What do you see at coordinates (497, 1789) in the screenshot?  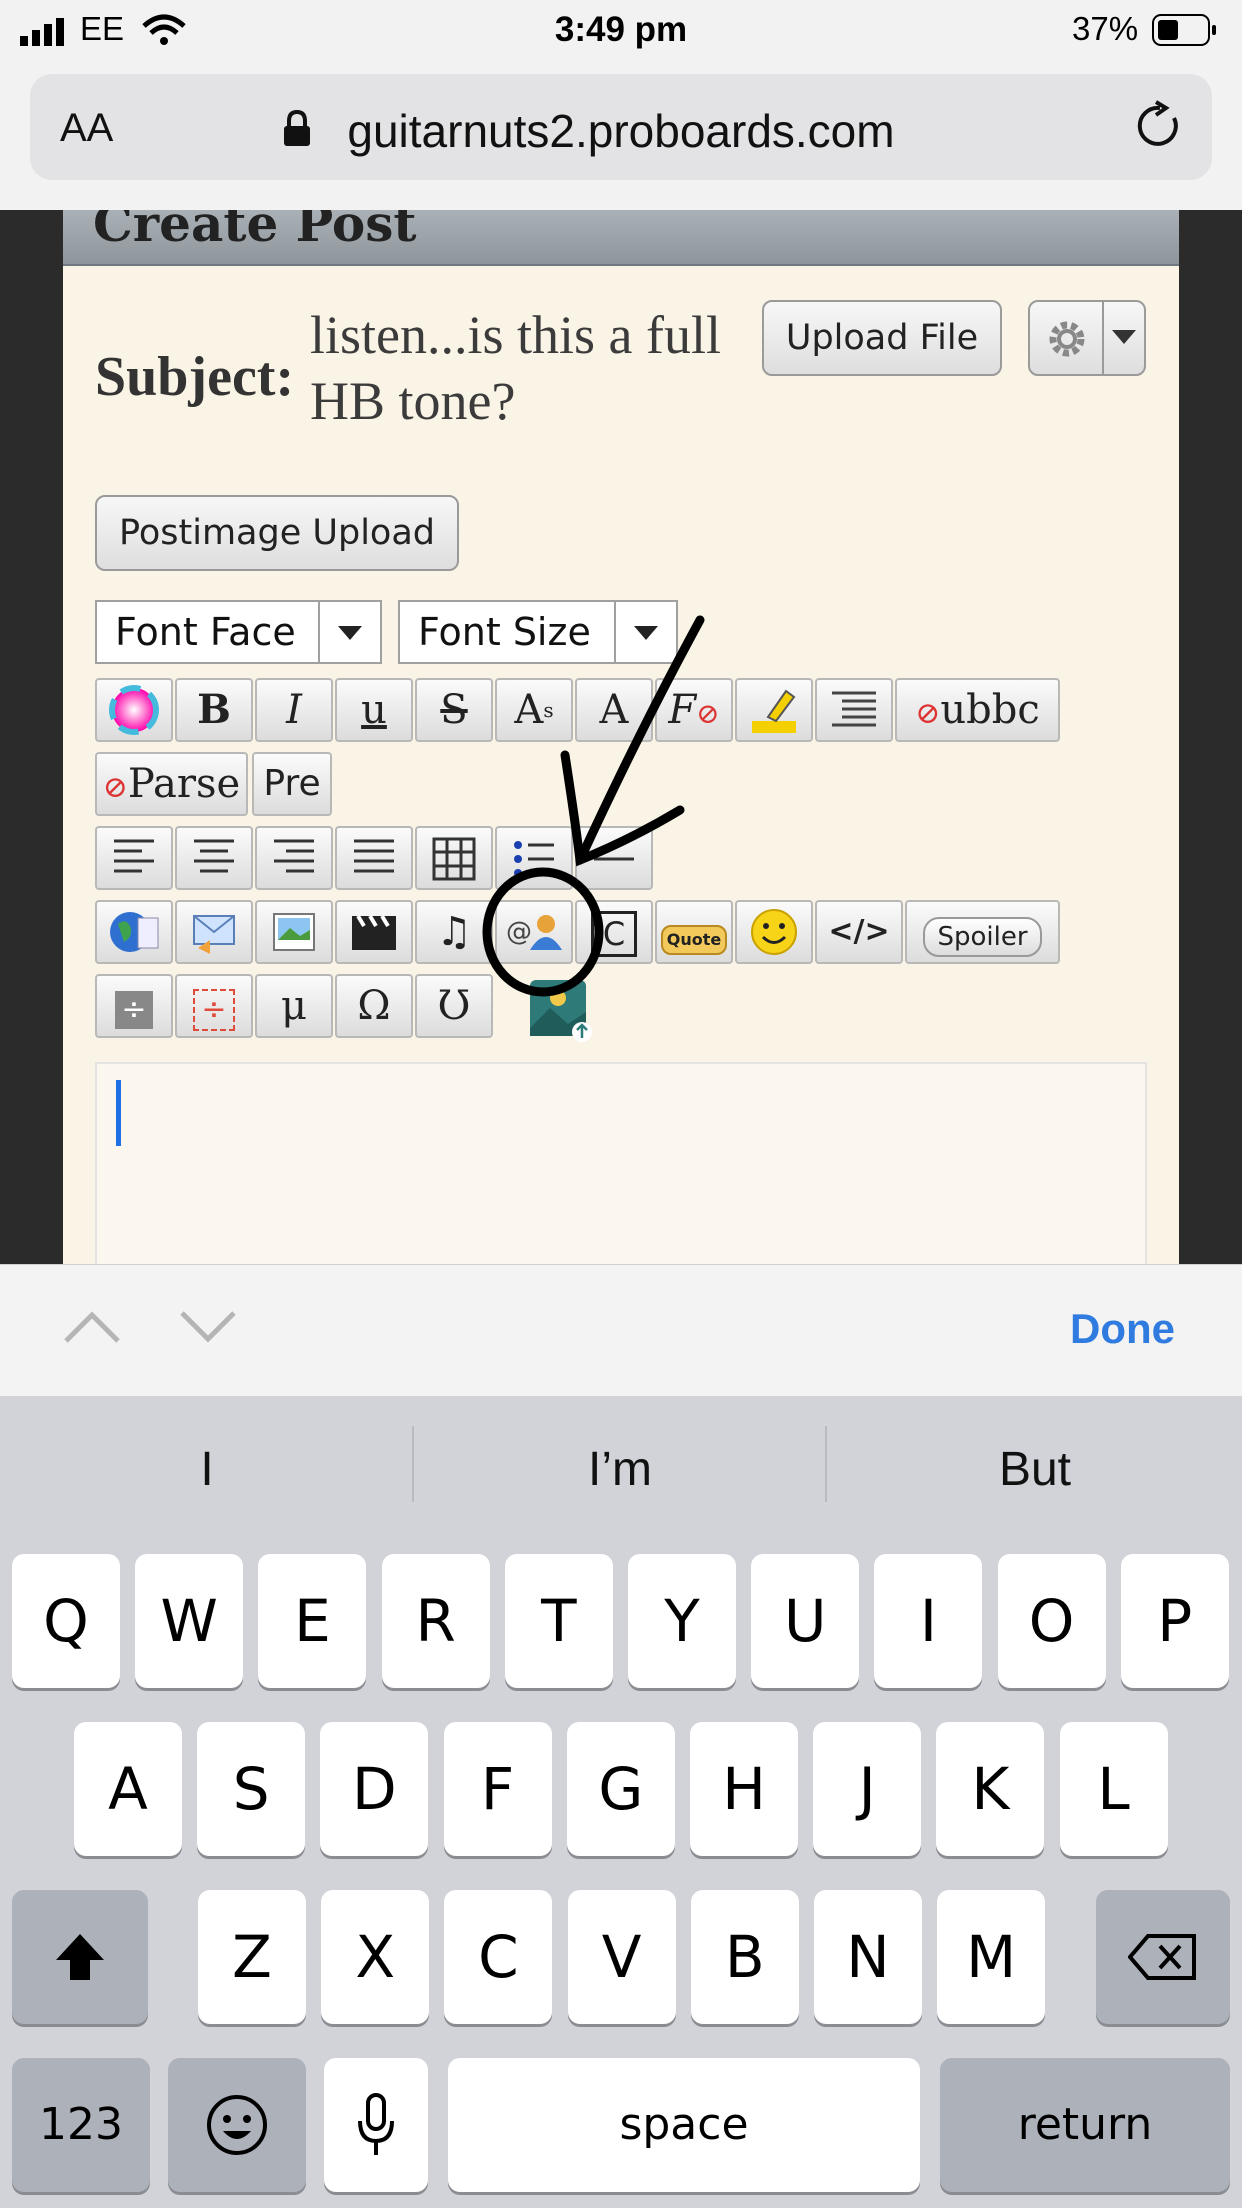 I see `key-f: F` at bounding box center [497, 1789].